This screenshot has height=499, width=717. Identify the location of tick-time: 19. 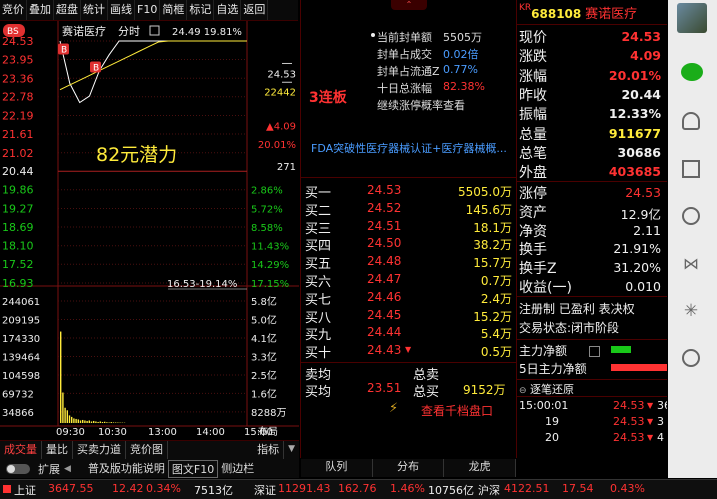
(552, 421).